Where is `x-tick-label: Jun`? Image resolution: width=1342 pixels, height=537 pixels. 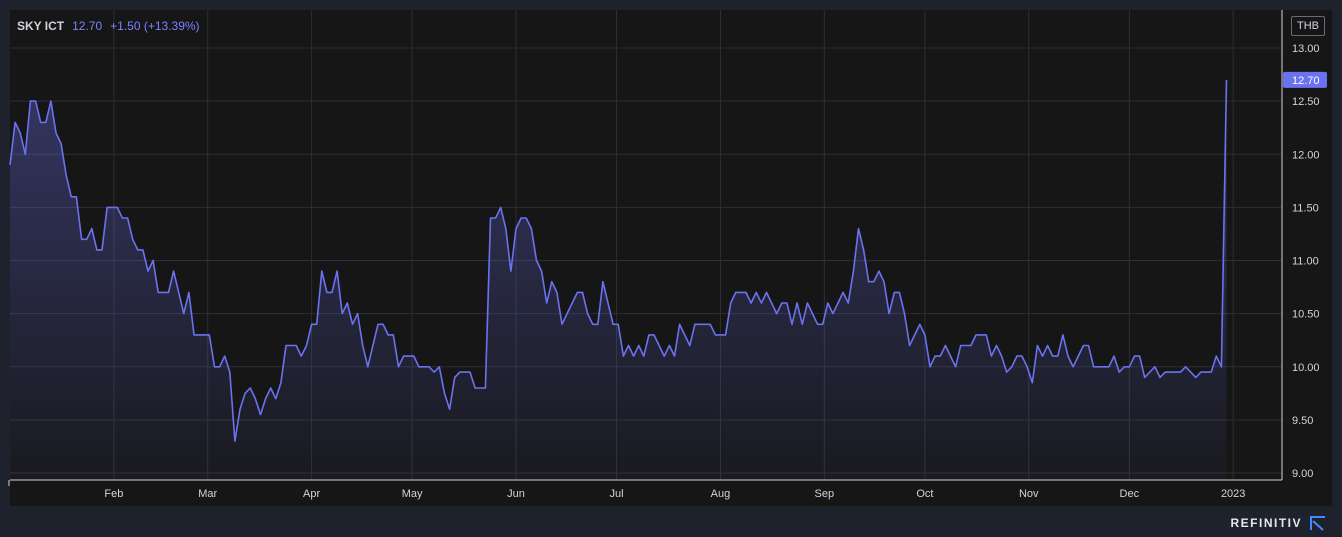 x-tick-label: Jun is located at coordinates (516, 494).